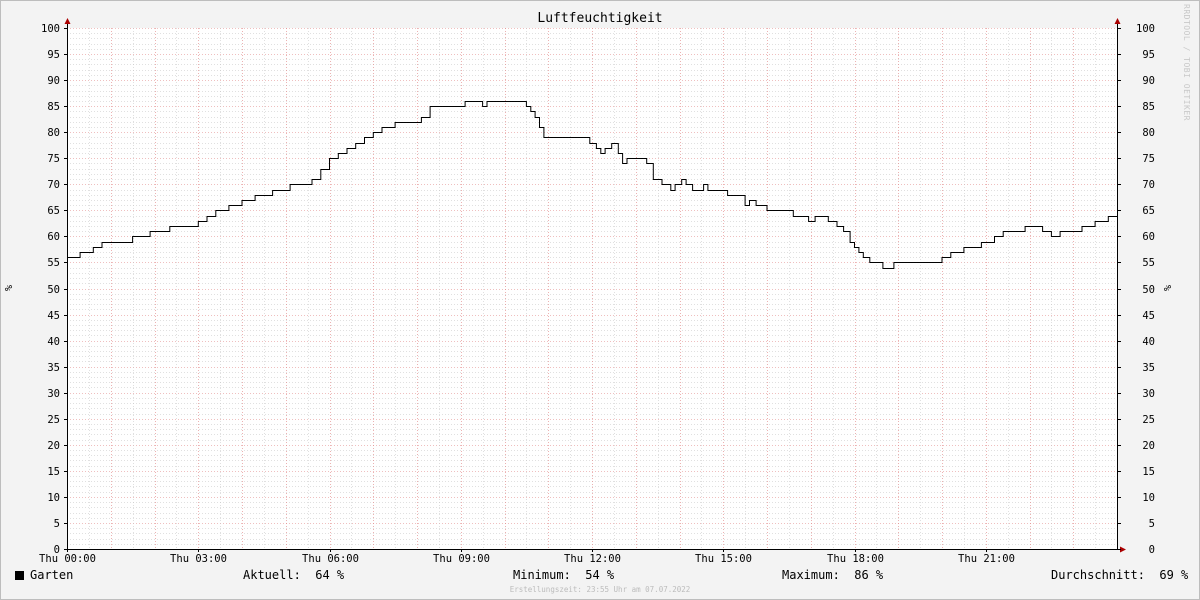  I want to click on y-axis-label-right: %, so click(1168, 288).